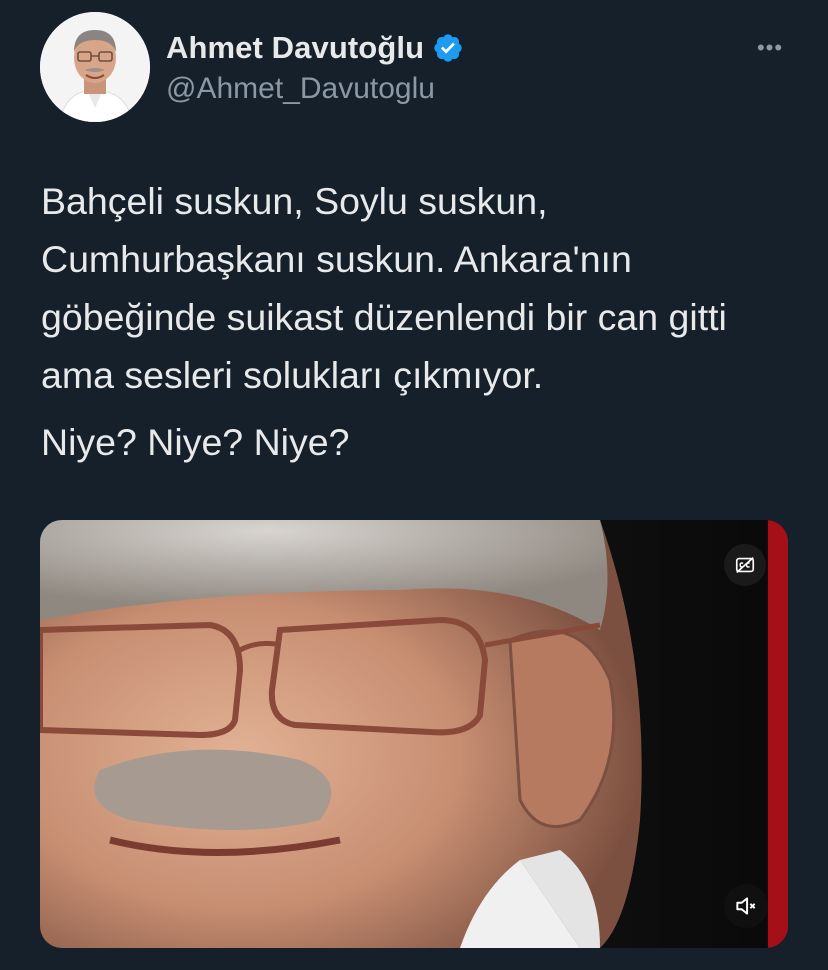 The height and width of the screenshot is (970, 828). I want to click on captions-button, so click(745, 565).